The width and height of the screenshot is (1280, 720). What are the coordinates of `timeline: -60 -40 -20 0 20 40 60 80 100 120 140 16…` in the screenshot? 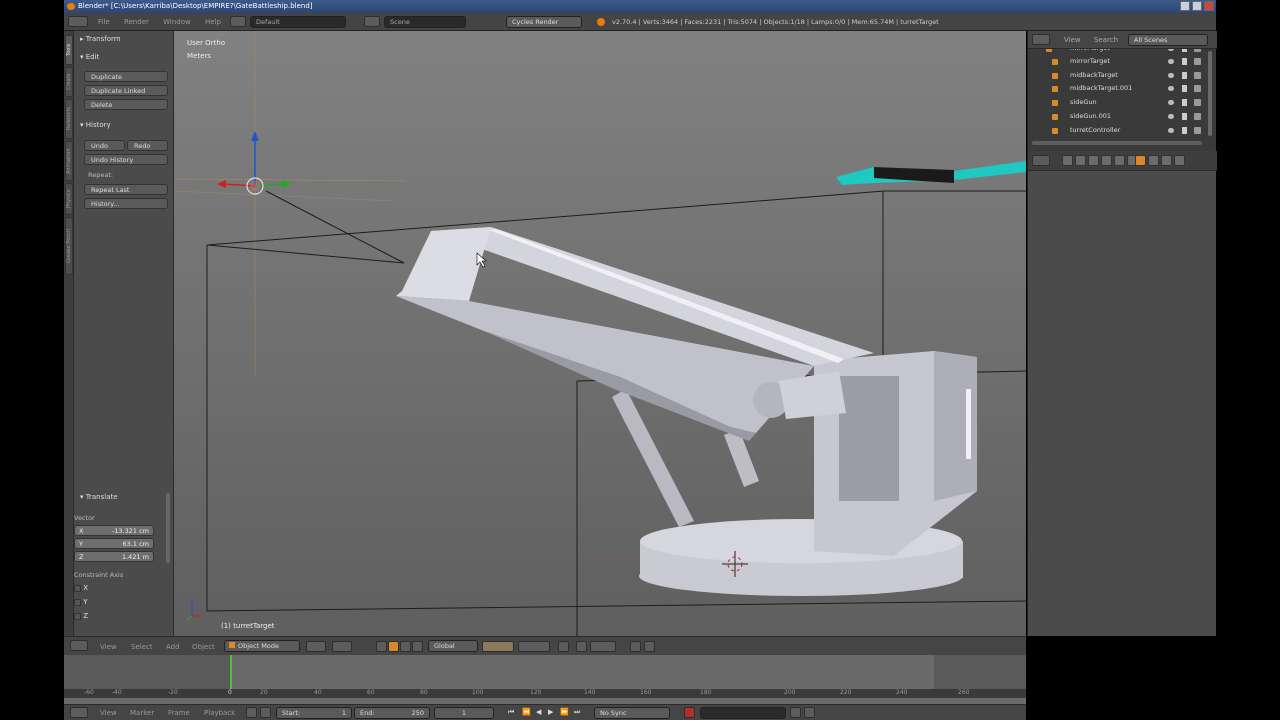 It's located at (545, 679).